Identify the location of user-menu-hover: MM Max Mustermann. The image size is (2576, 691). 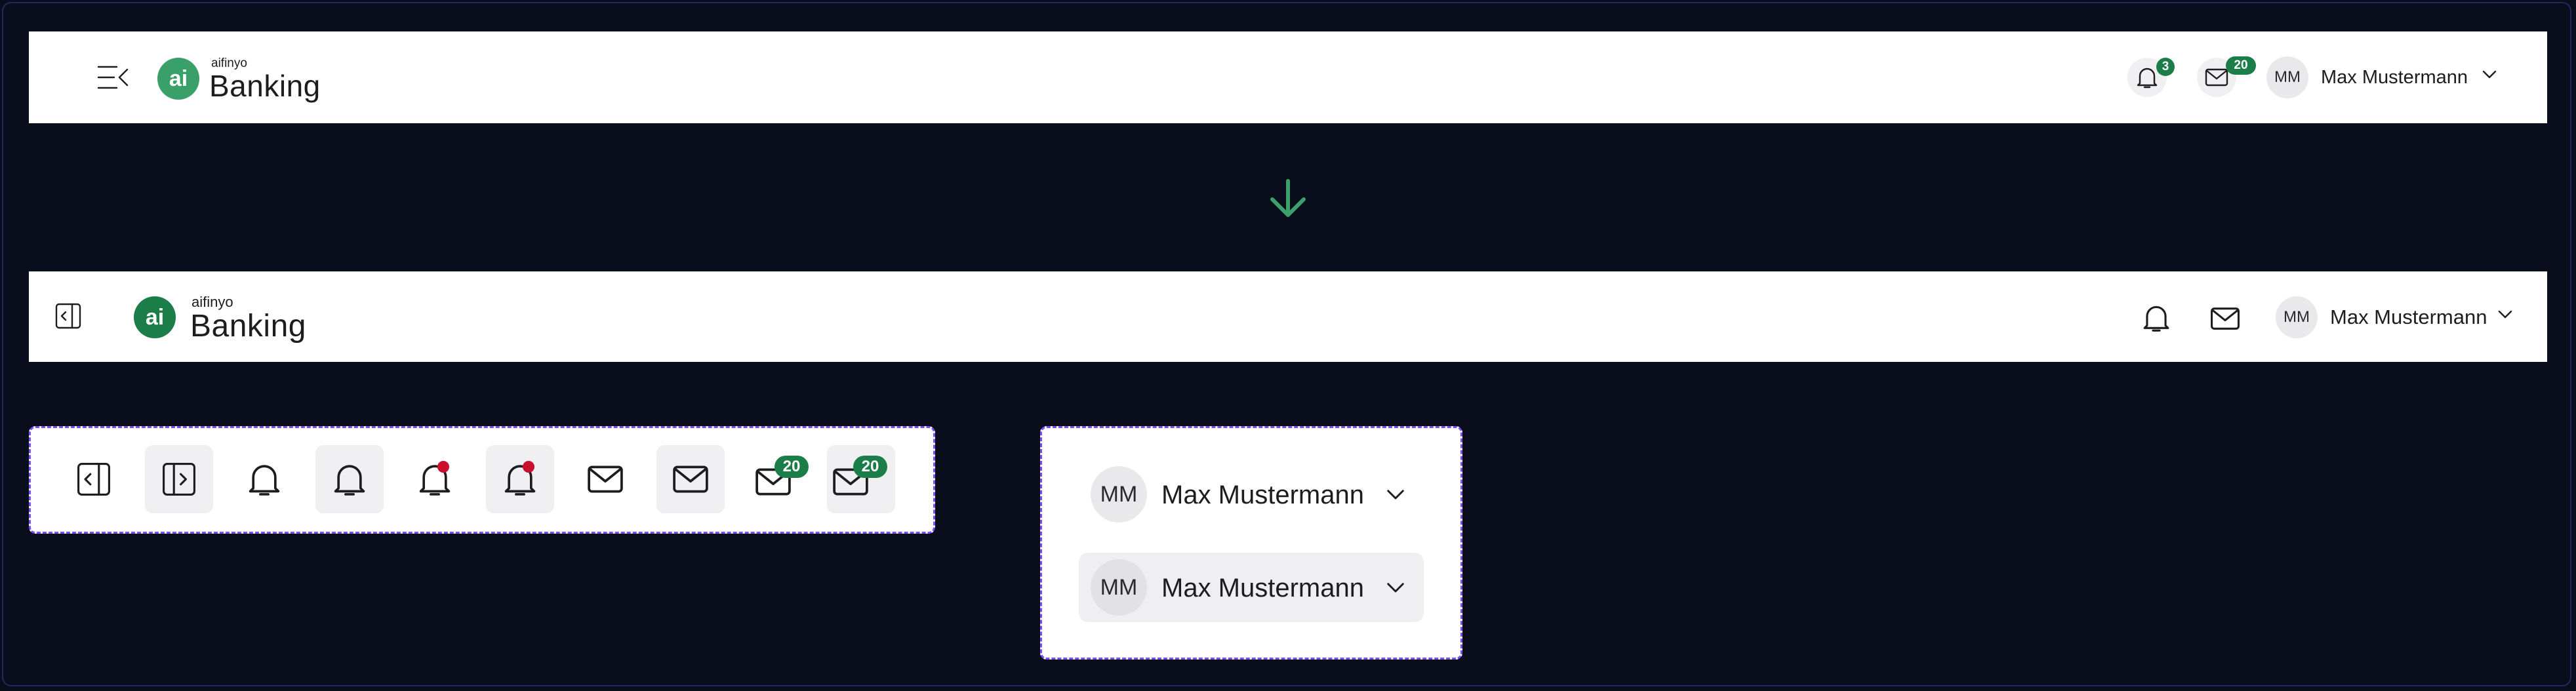
(1251, 588).